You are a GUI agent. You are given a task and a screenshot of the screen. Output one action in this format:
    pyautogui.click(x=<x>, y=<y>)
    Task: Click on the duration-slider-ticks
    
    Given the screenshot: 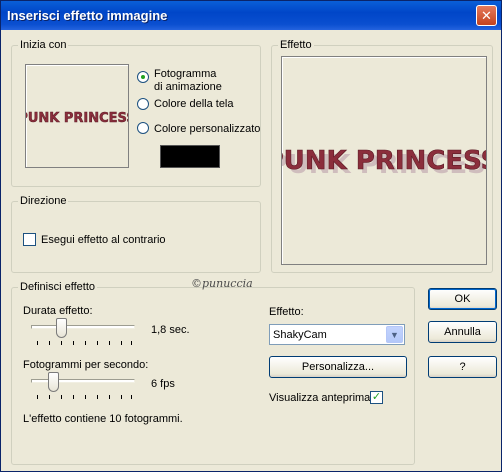 What is the action you would take?
    pyautogui.click(x=84, y=343)
    